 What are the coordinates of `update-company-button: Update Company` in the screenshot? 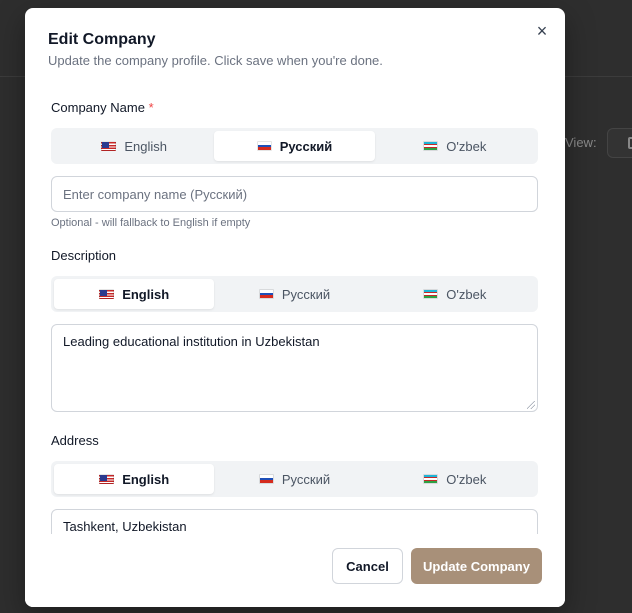 It's located at (476, 566).